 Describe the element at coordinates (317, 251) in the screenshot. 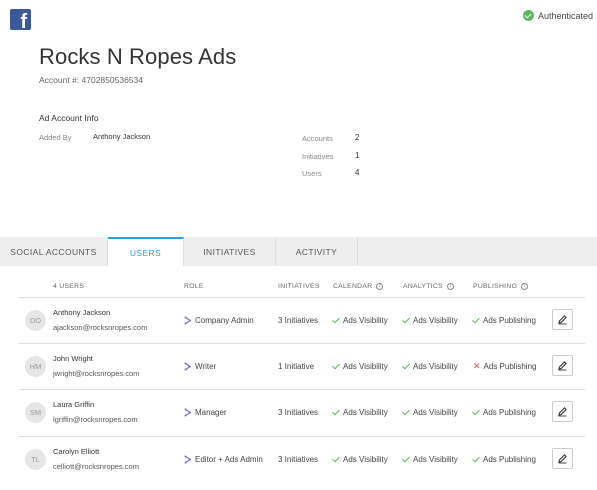

I see `tab-activity: ACTIVITY` at that location.